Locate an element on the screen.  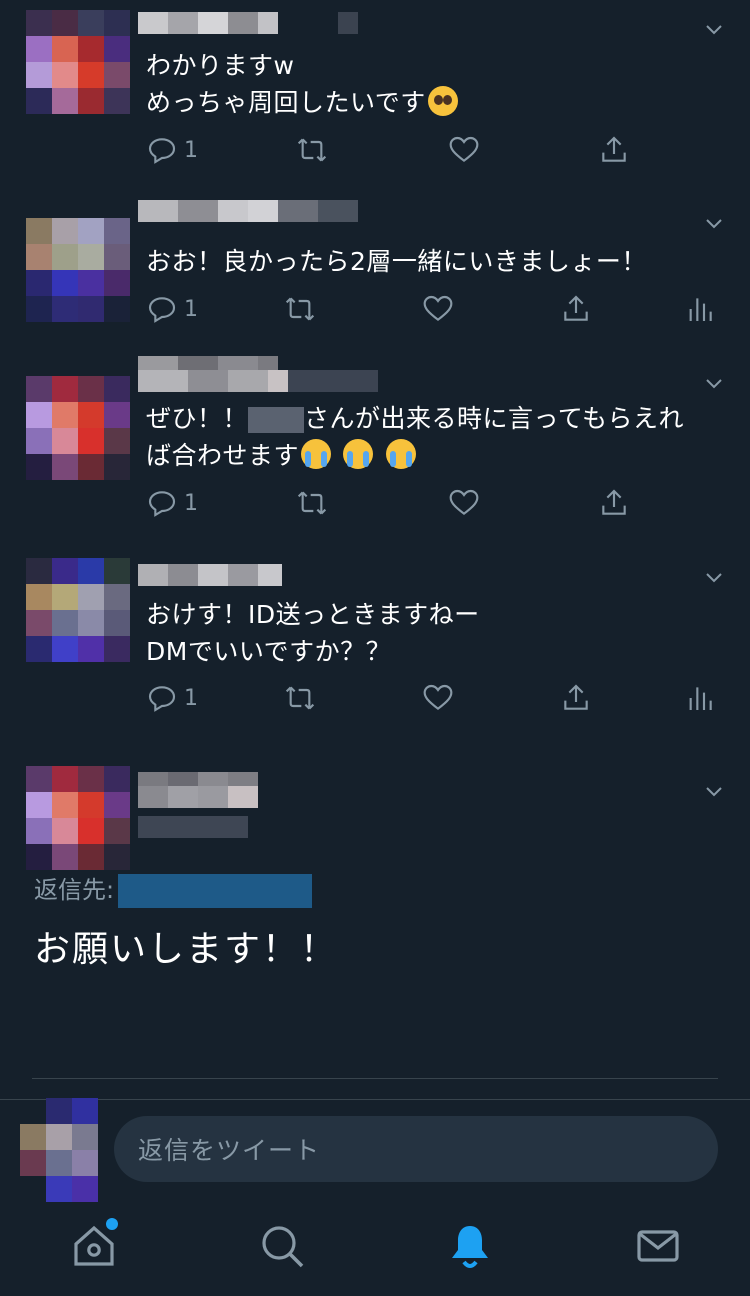
nav-search is located at coordinates (282, 1246).